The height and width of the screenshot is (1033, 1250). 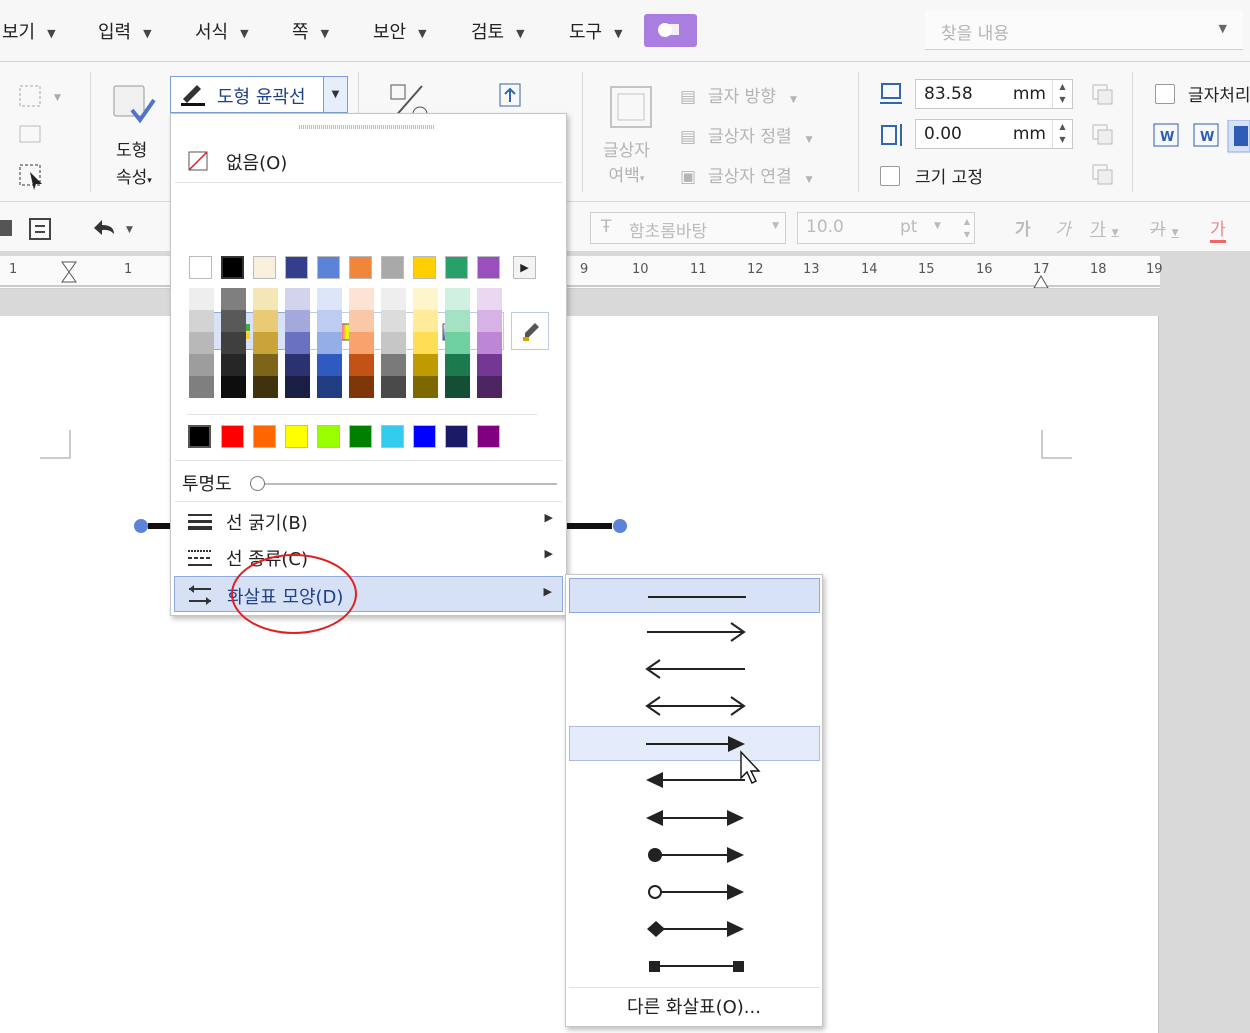 What do you see at coordinates (694, 854) in the screenshot?
I see `arrow-style-circle-start` at bounding box center [694, 854].